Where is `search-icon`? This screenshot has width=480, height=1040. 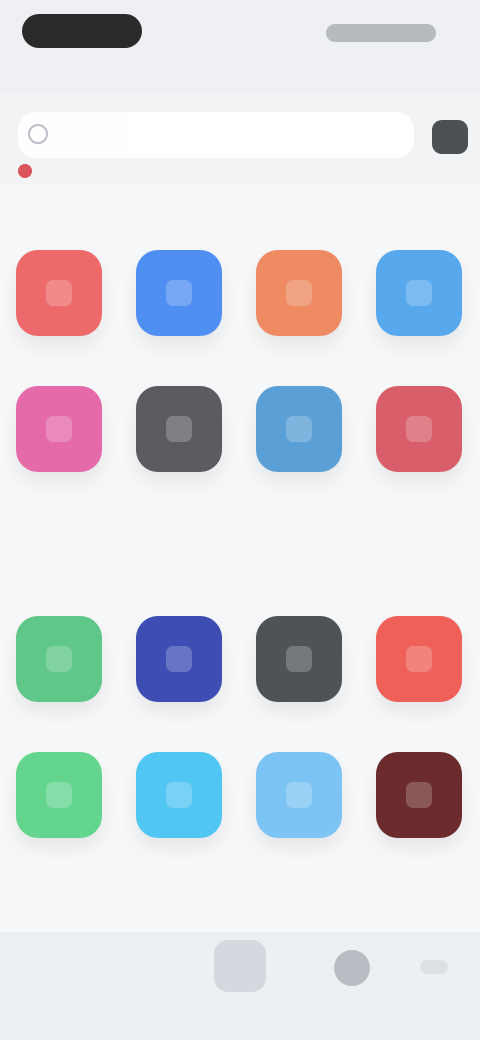
search-icon is located at coordinates (38, 134).